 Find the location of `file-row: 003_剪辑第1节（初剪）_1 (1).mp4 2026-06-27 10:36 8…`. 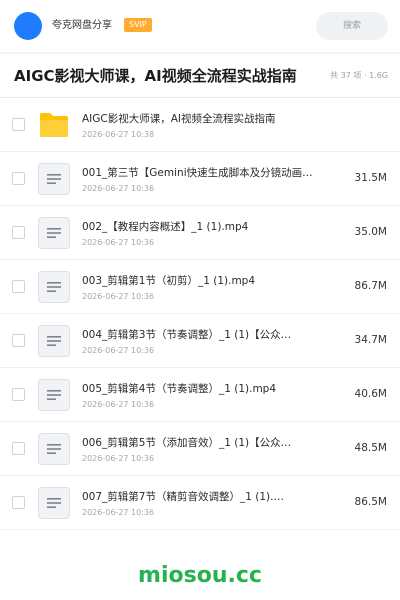

file-row: 003_剪辑第1节（初剪）_1 (1).mp4 2026-06-27 10:36 8… is located at coordinates (200, 287).